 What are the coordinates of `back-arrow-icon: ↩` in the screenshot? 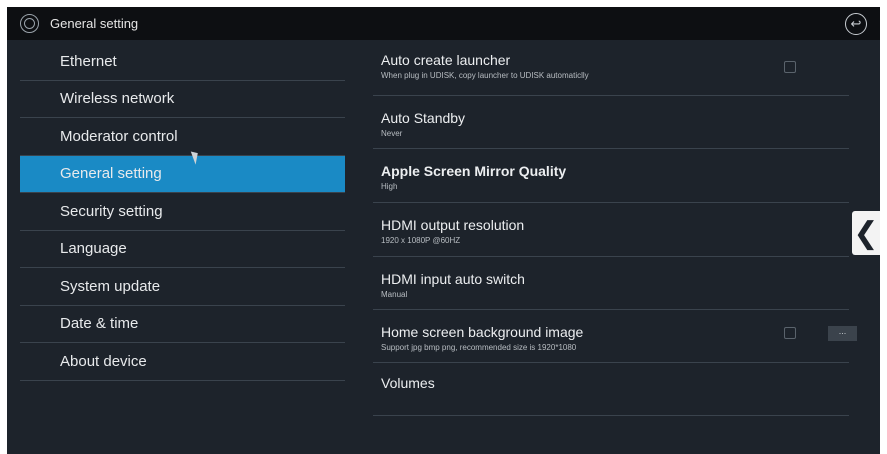 It's located at (856, 23).